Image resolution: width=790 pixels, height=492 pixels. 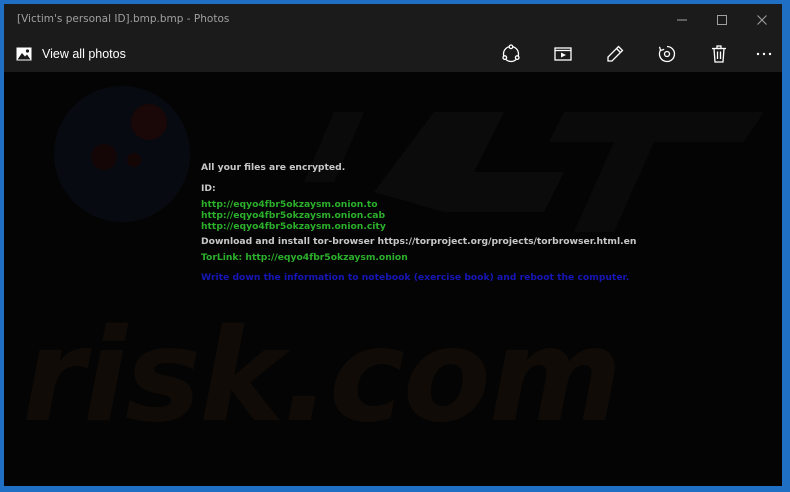 I want to click on view-all-photos-button: View all photos, so click(x=71, y=54).